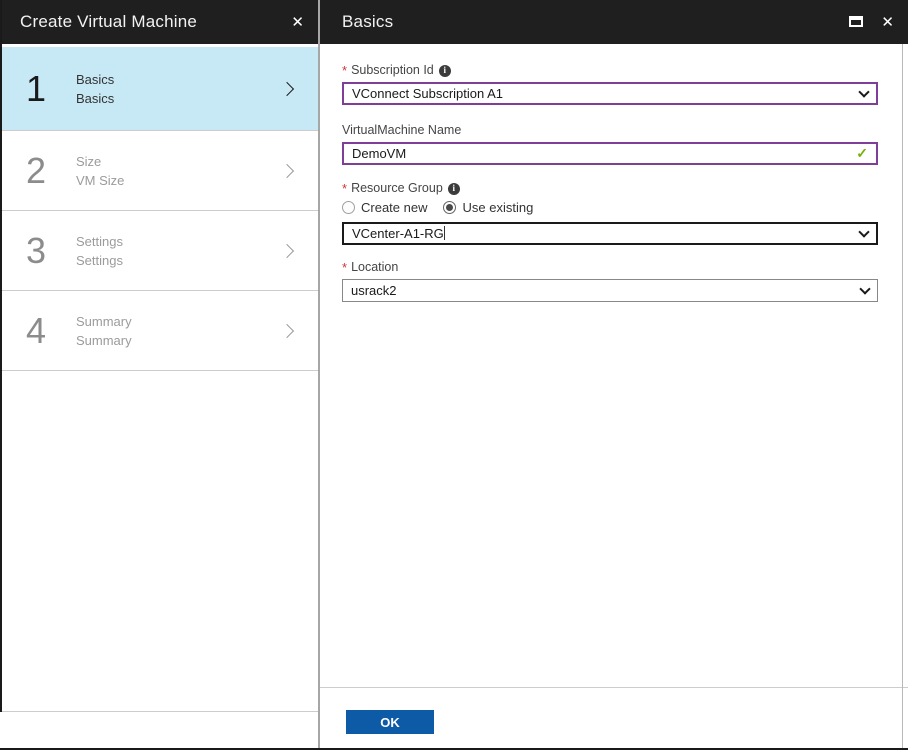 Image resolution: width=908 pixels, height=750 pixels. Describe the element at coordinates (89, 161) in the screenshot. I see `step-title: Size` at that location.